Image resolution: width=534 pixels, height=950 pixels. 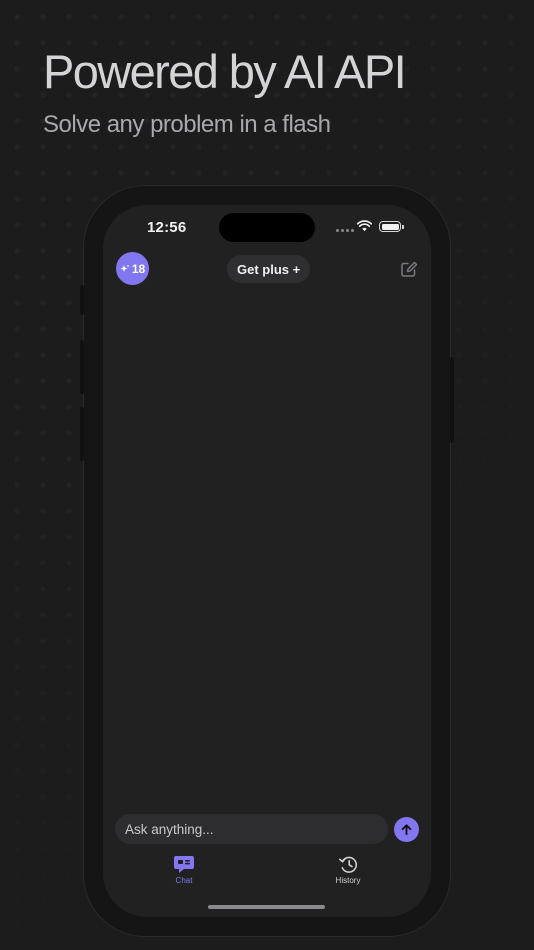 What do you see at coordinates (82, 367) in the screenshot?
I see `phone-volume-up-button` at bounding box center [82, 367].